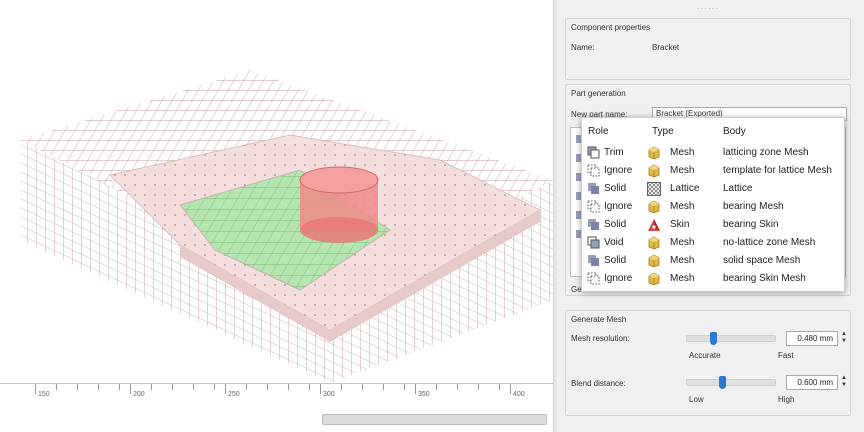  I want to click on table-row: Solid Lattice Lattice, so click(714, 189).